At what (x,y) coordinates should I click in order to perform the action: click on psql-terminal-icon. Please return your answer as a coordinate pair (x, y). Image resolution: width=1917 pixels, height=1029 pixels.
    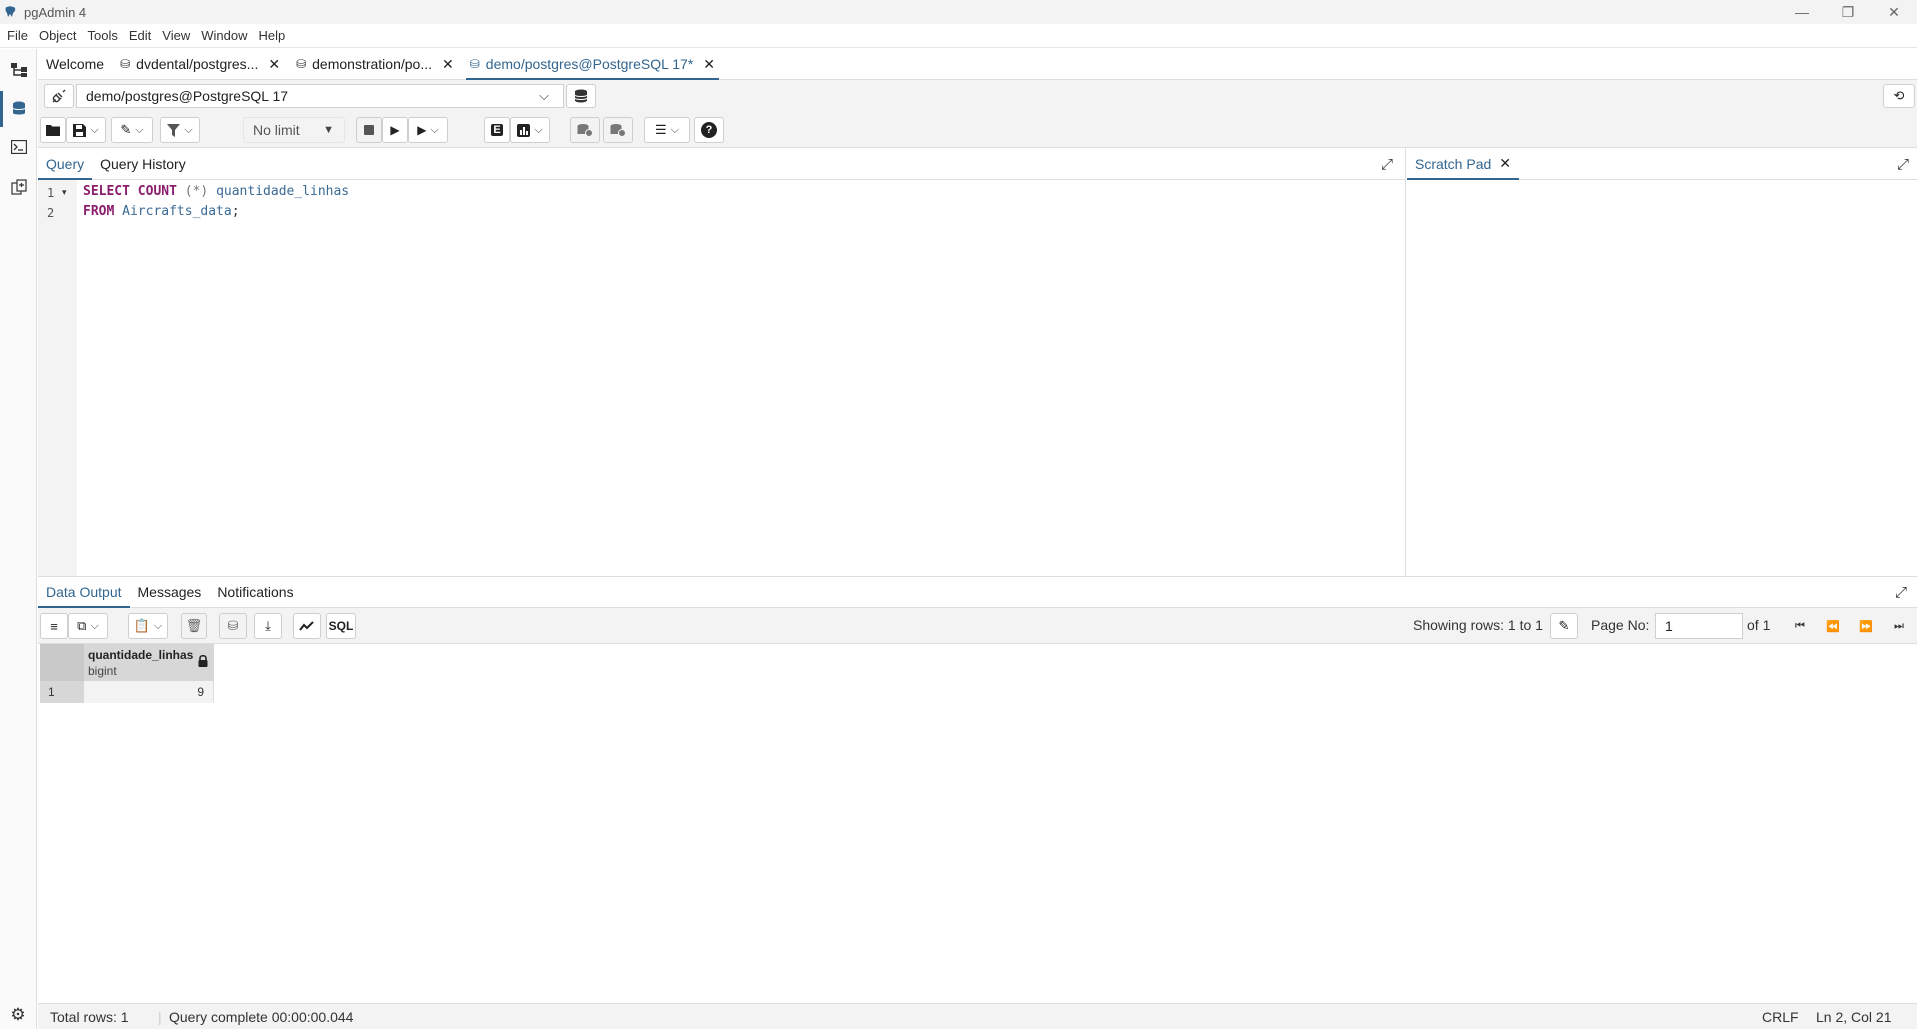
    Looking at the image, I should click on (18, 147).